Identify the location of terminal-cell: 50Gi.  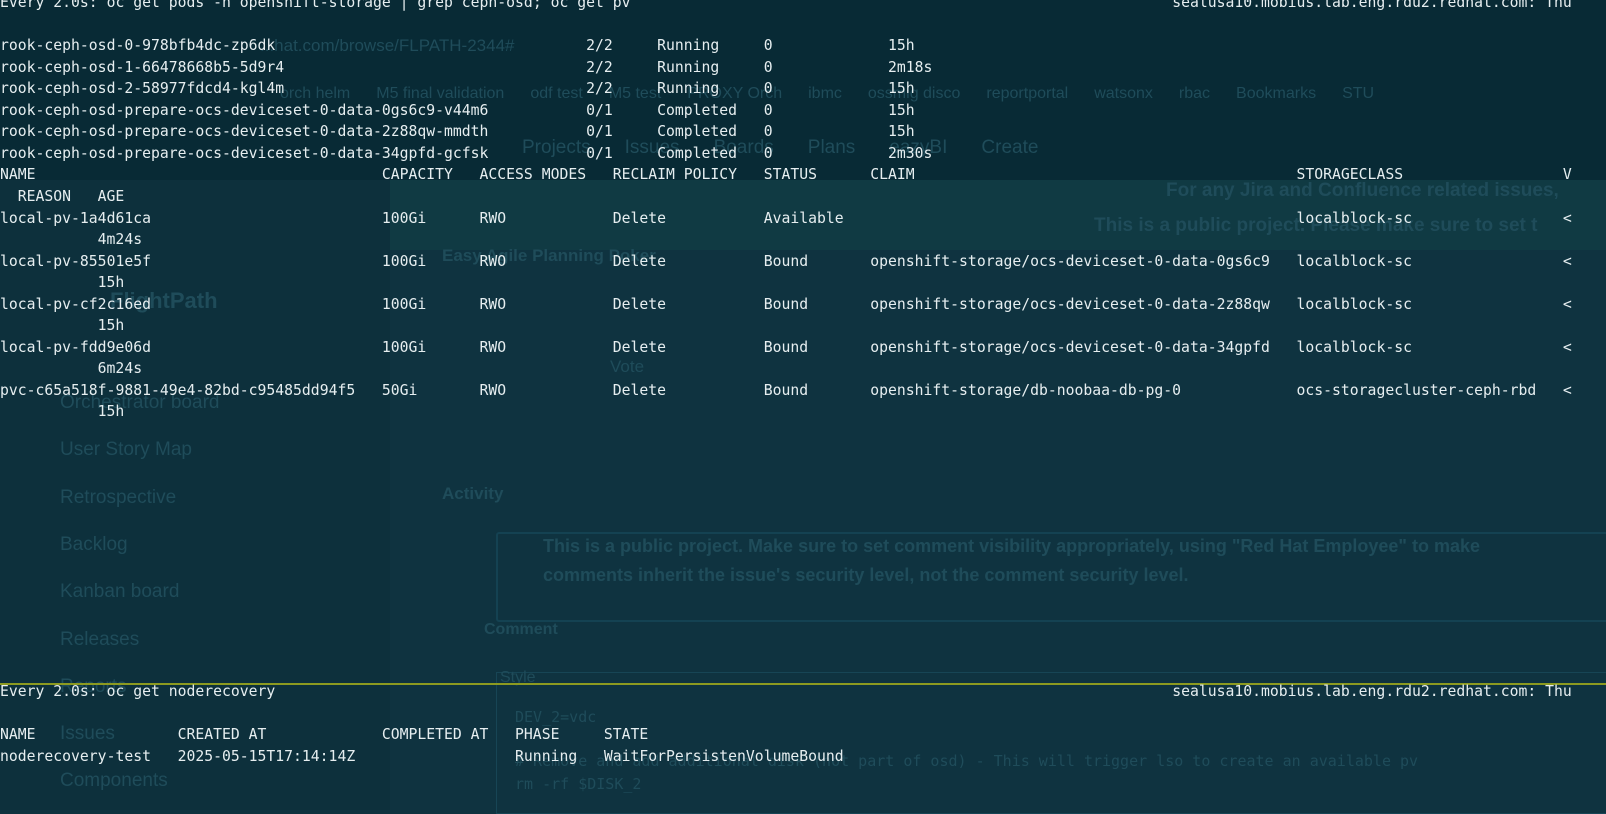
(399, 390).